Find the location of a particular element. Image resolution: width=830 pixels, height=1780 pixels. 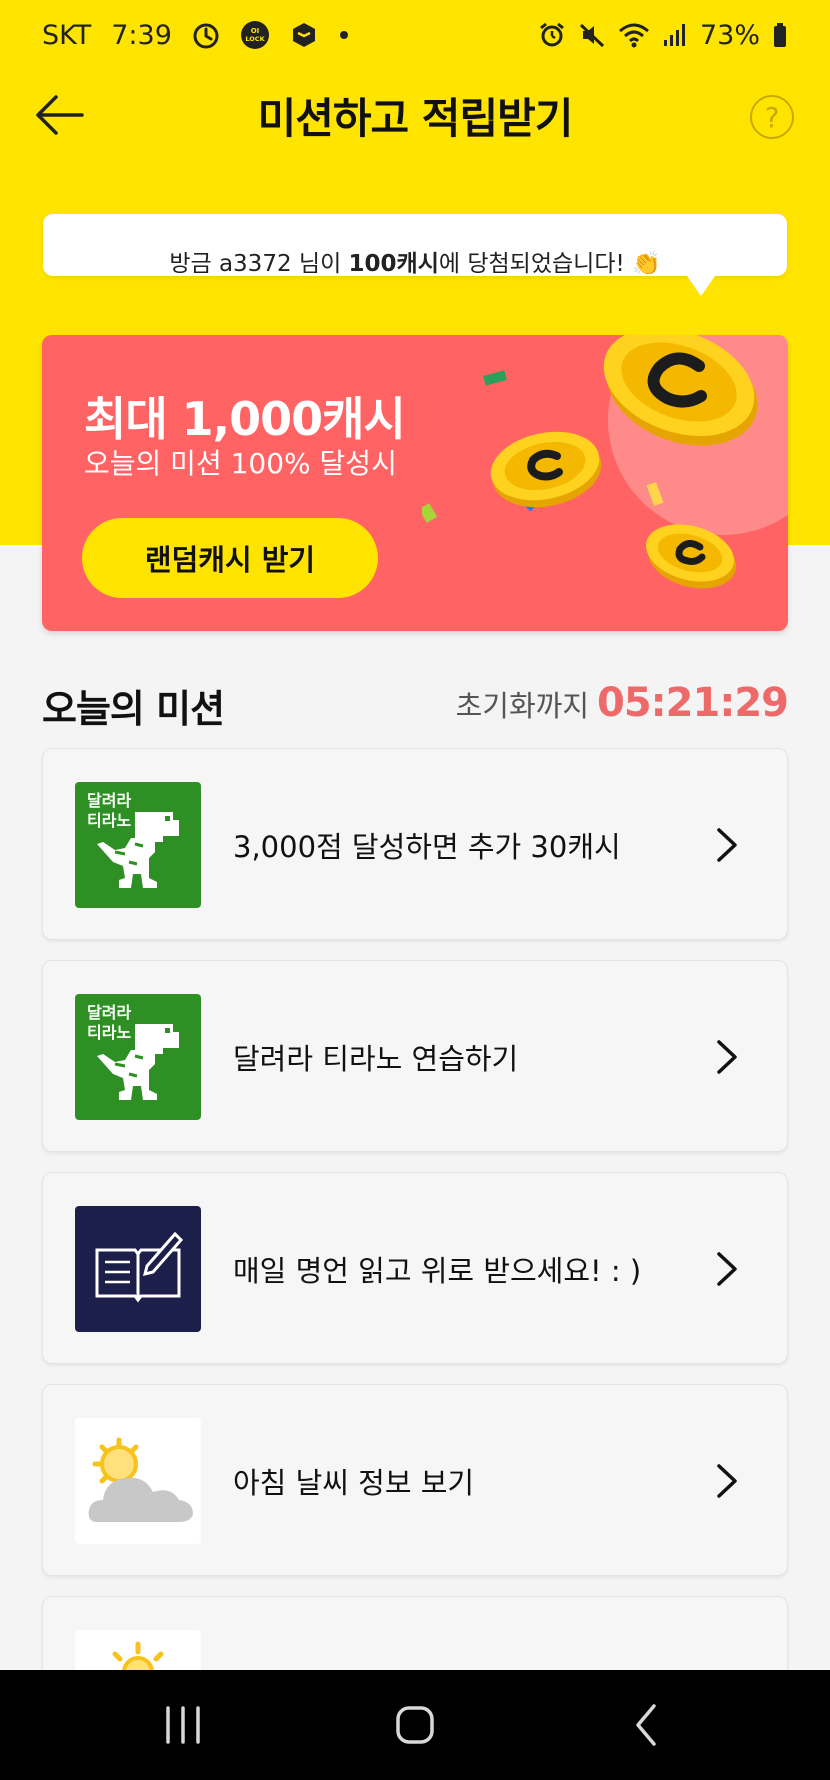

notification-dot-icon is located at coordinates (344, 35).